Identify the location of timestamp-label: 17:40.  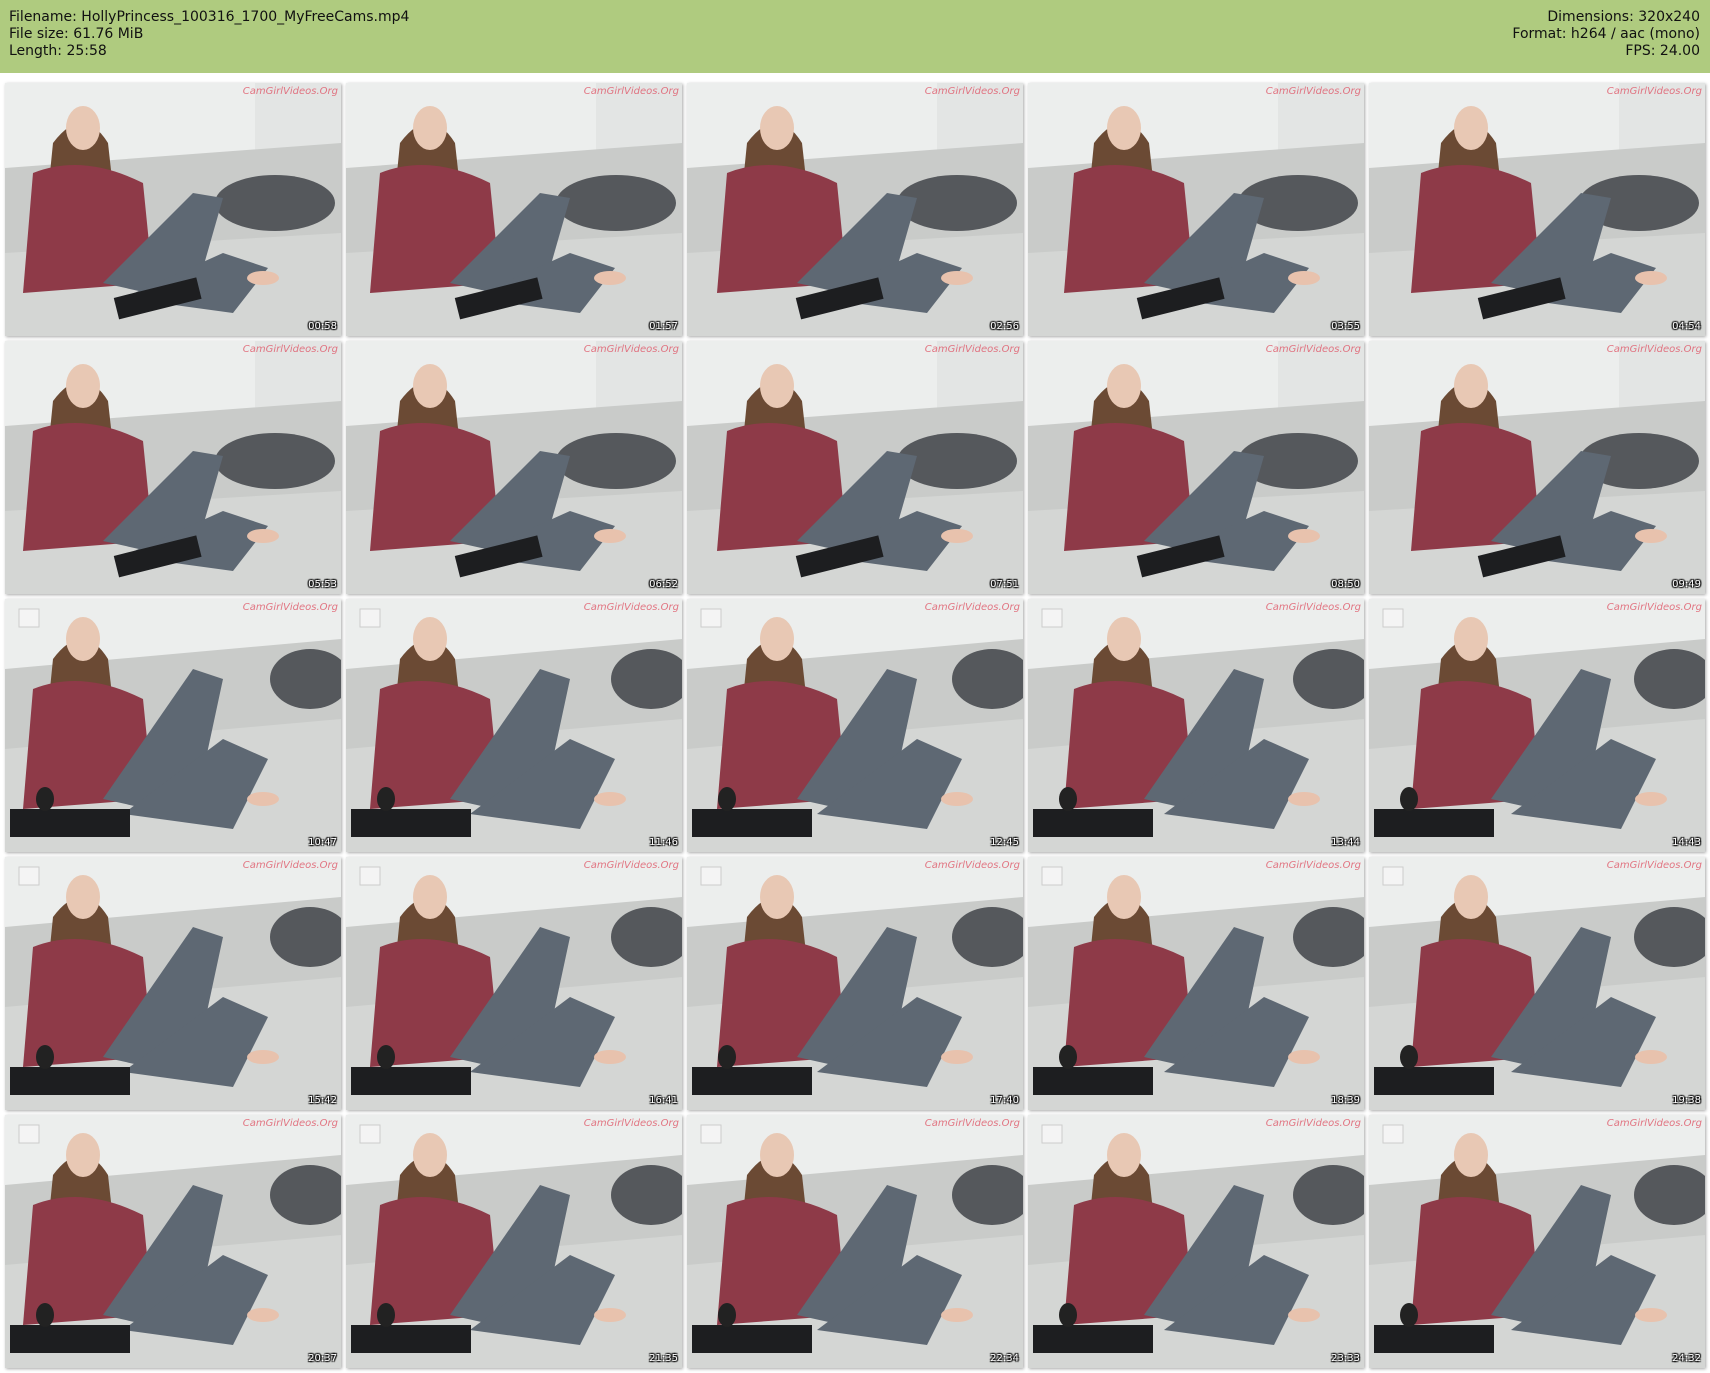
(1004, 1100).